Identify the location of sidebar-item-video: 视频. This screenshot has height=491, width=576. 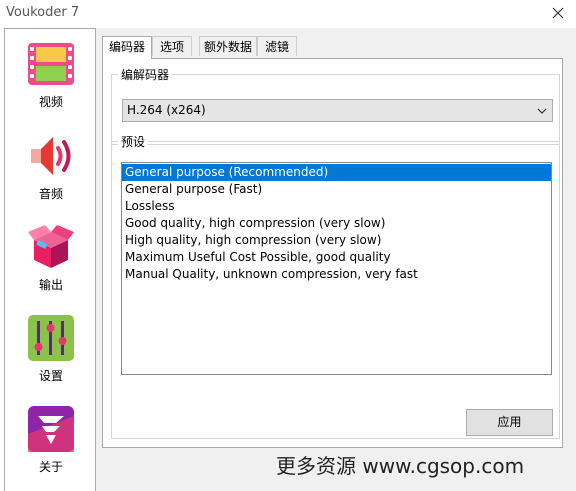
(51, 77).